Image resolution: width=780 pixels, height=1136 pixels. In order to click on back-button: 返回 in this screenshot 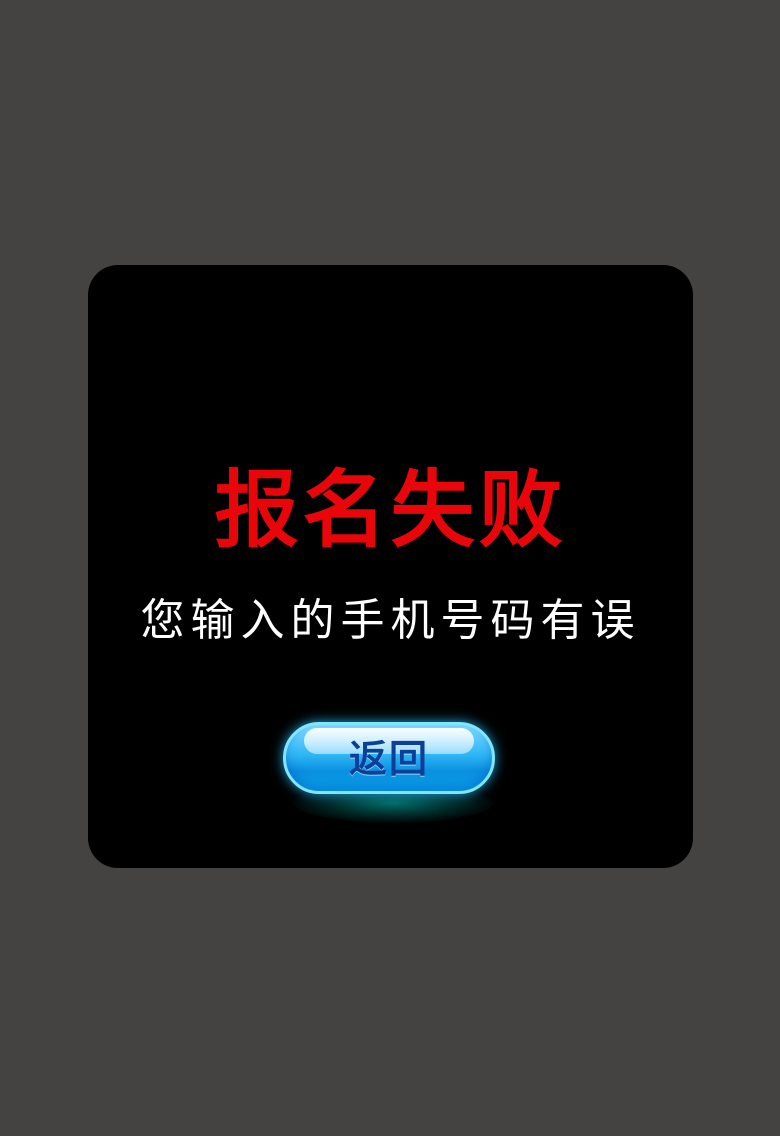, I will do `click(389, 758)`.